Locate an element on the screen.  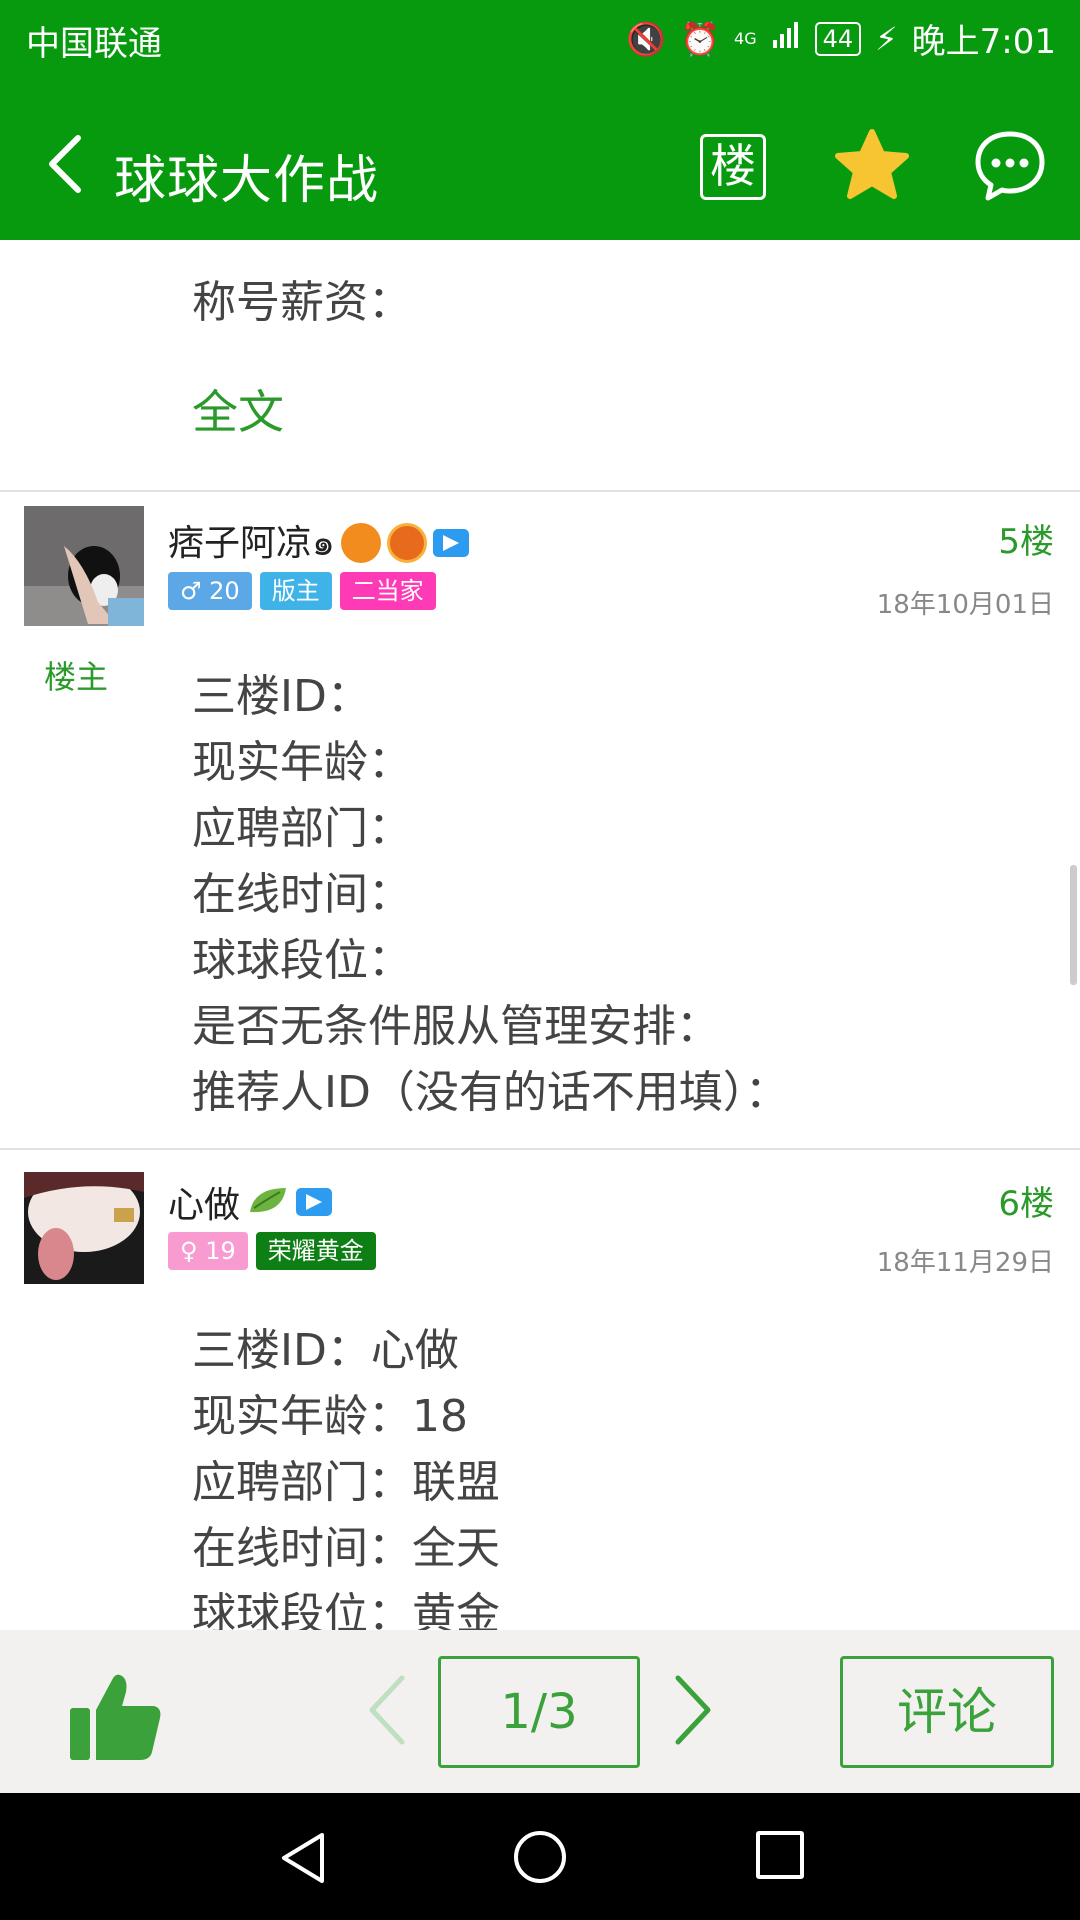
post-line: 应聘部门： is located at coordinates (302, 828).